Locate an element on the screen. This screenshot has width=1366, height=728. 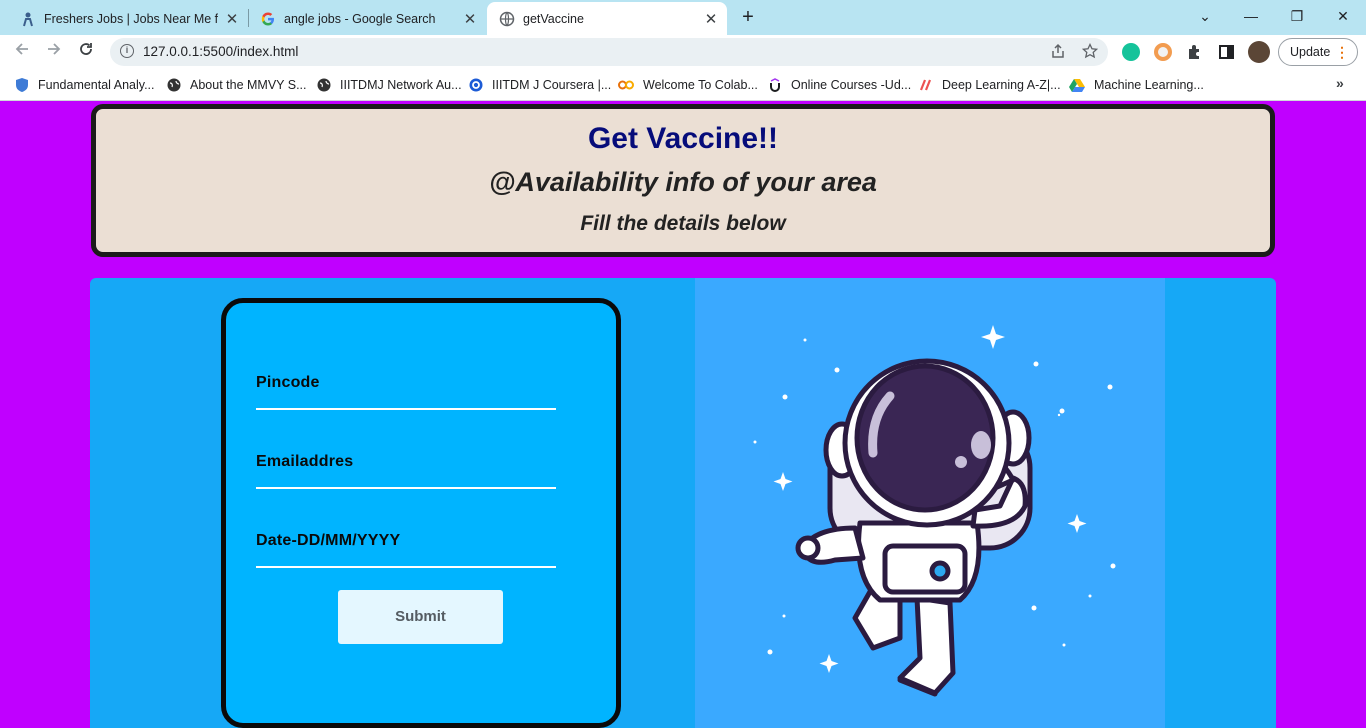
update-label: Update is located at coordinates (1310, 52).